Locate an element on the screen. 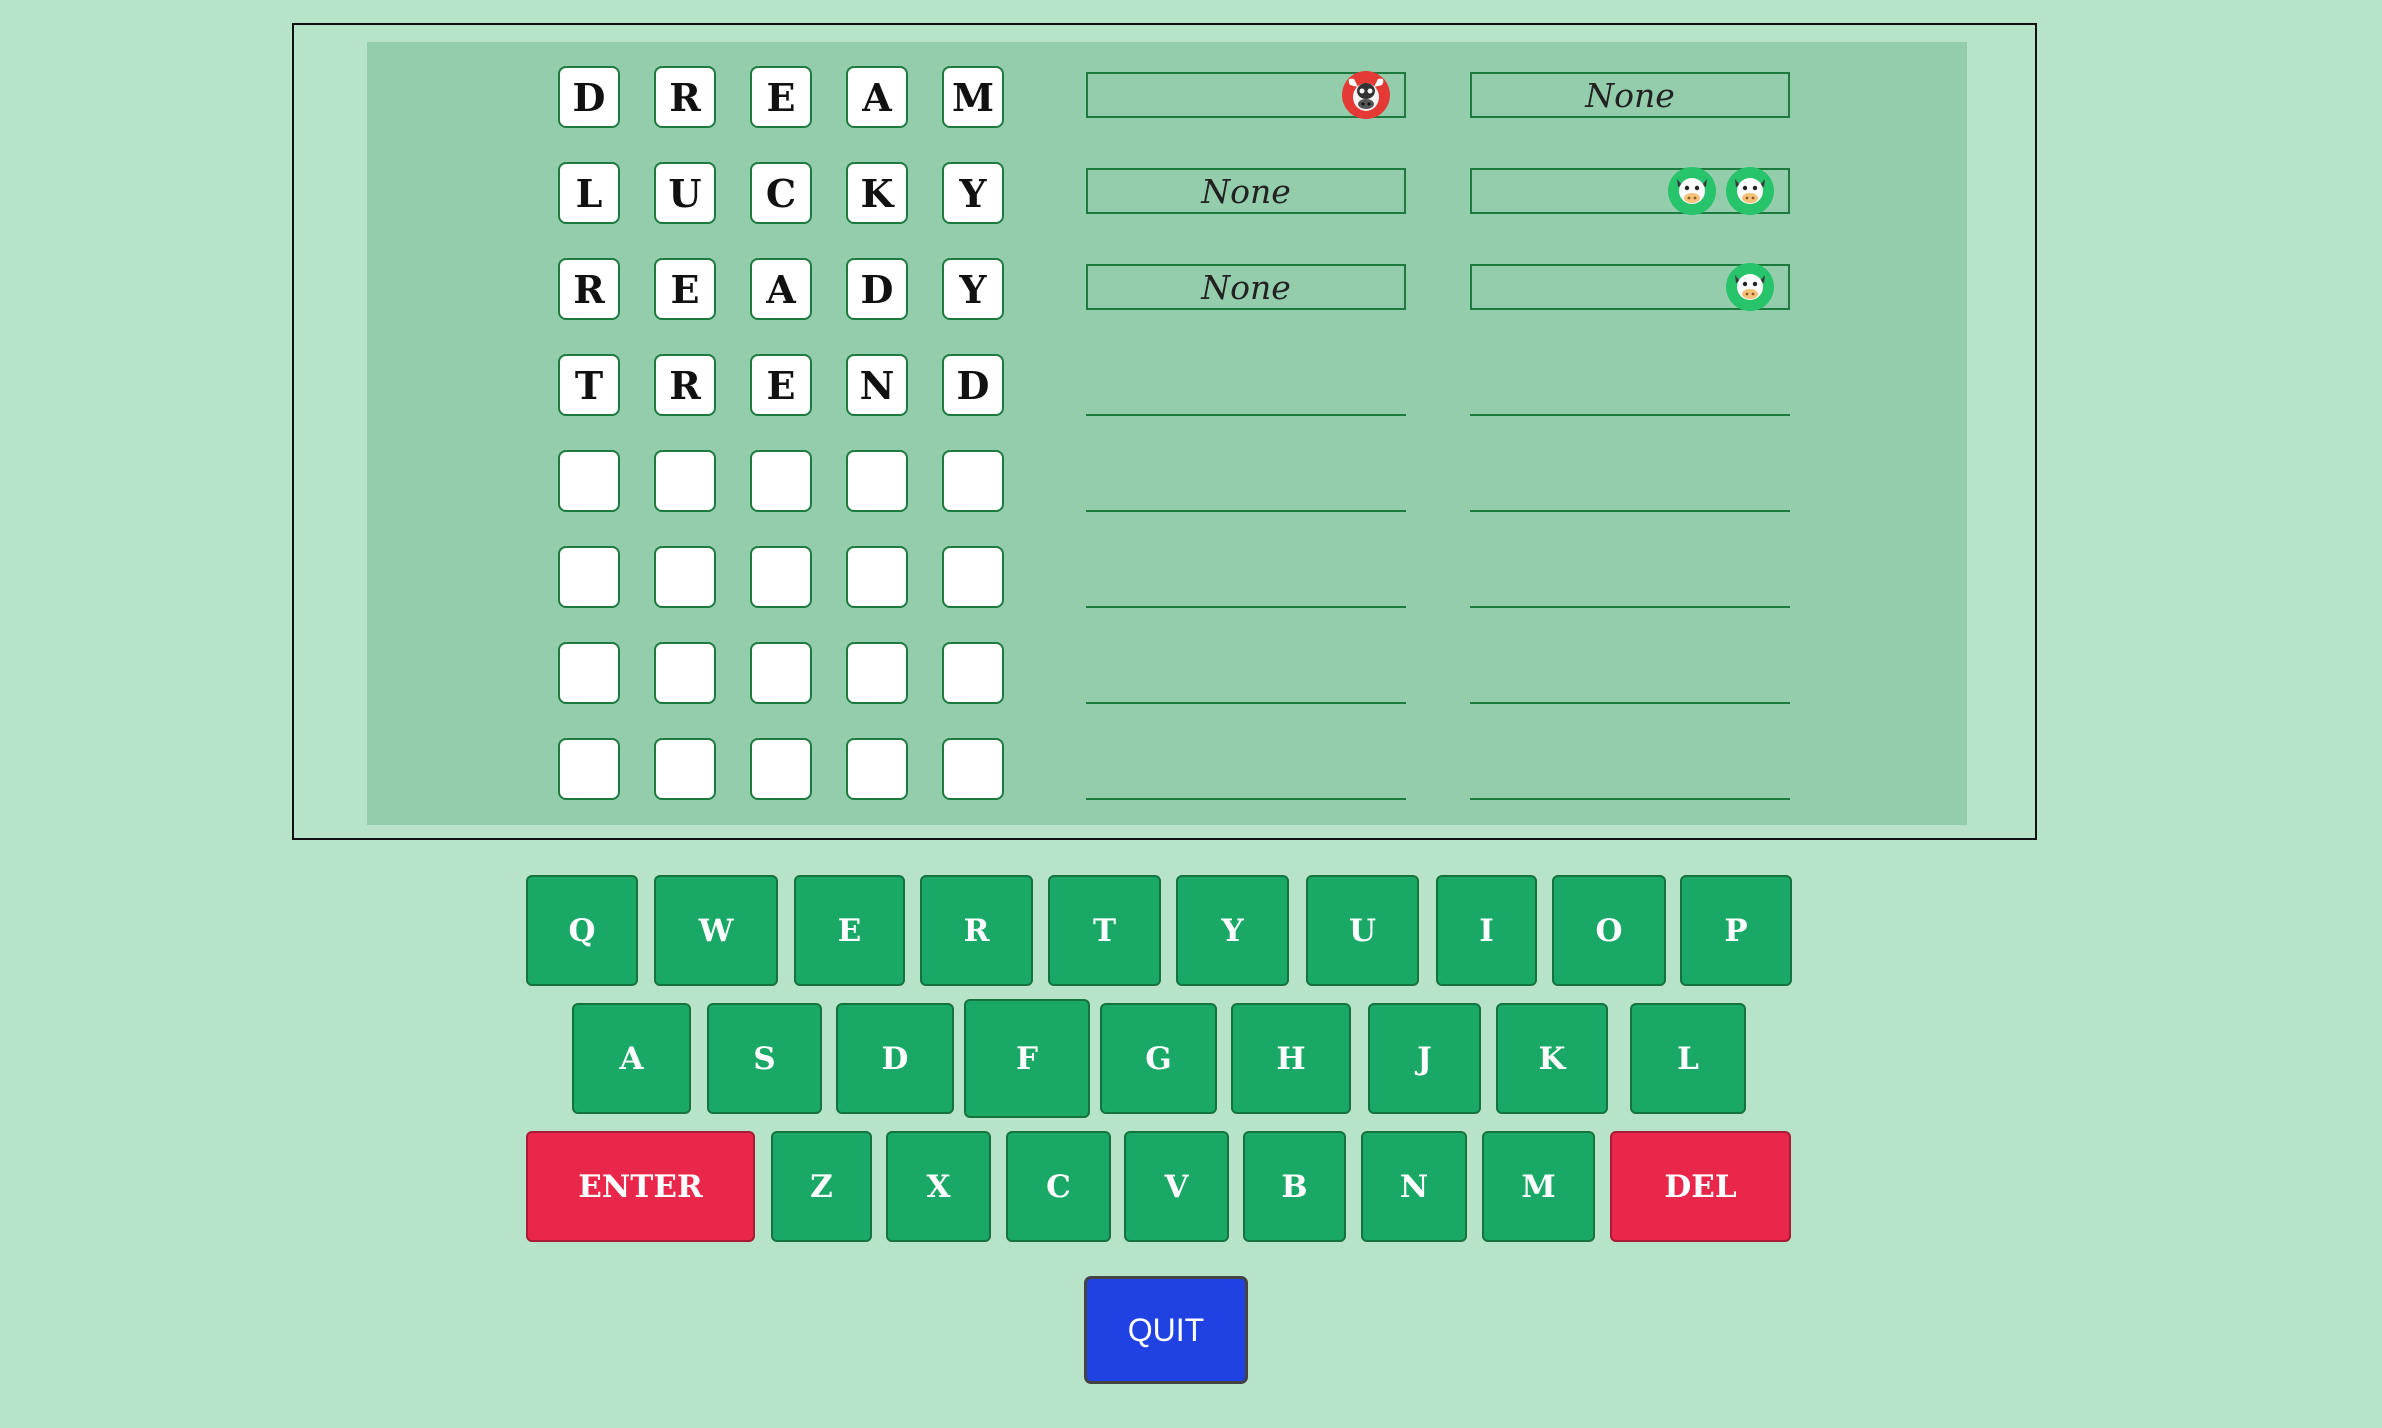 The height and width of the screenshot is (1428, 2382). key-k: K is located at coordinates (1552, 1058).